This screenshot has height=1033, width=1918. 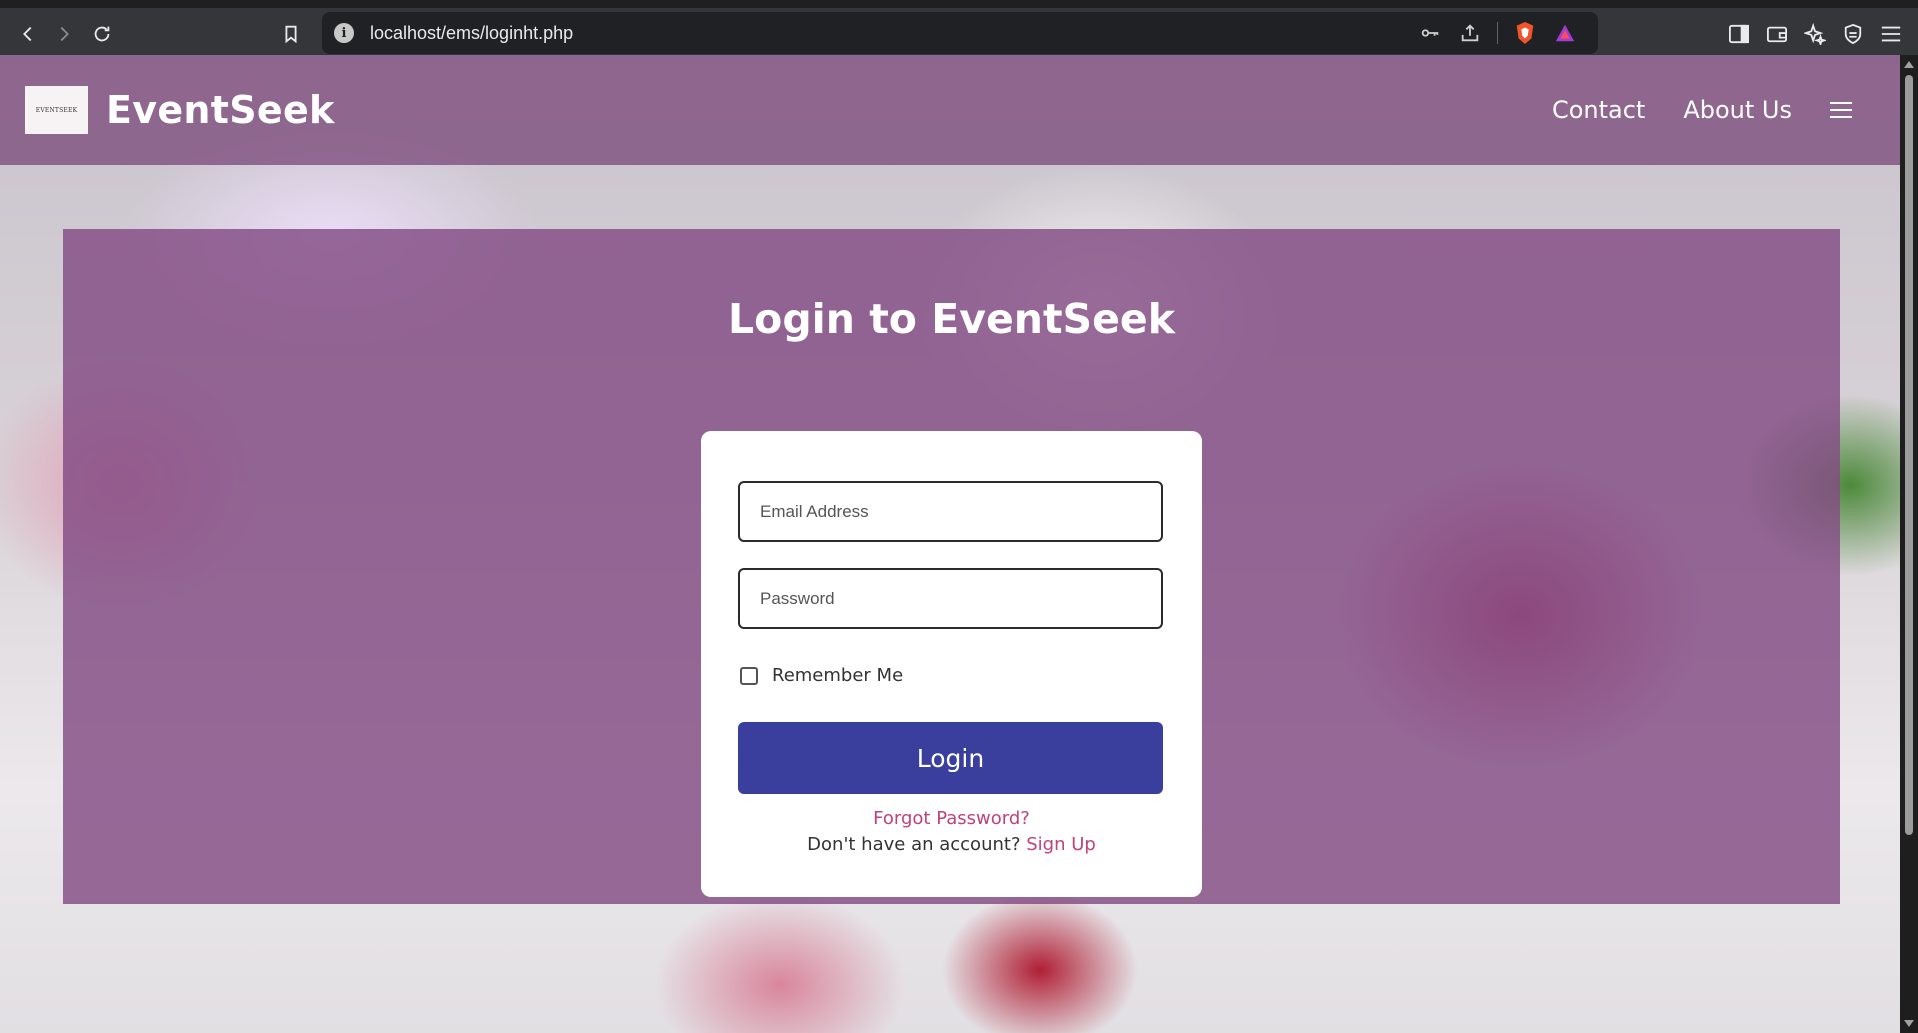 What do you see at coordinates (220, 110) in the screenshot?
I see `brand-name: EventSeek` at bounding box center [220, 110].